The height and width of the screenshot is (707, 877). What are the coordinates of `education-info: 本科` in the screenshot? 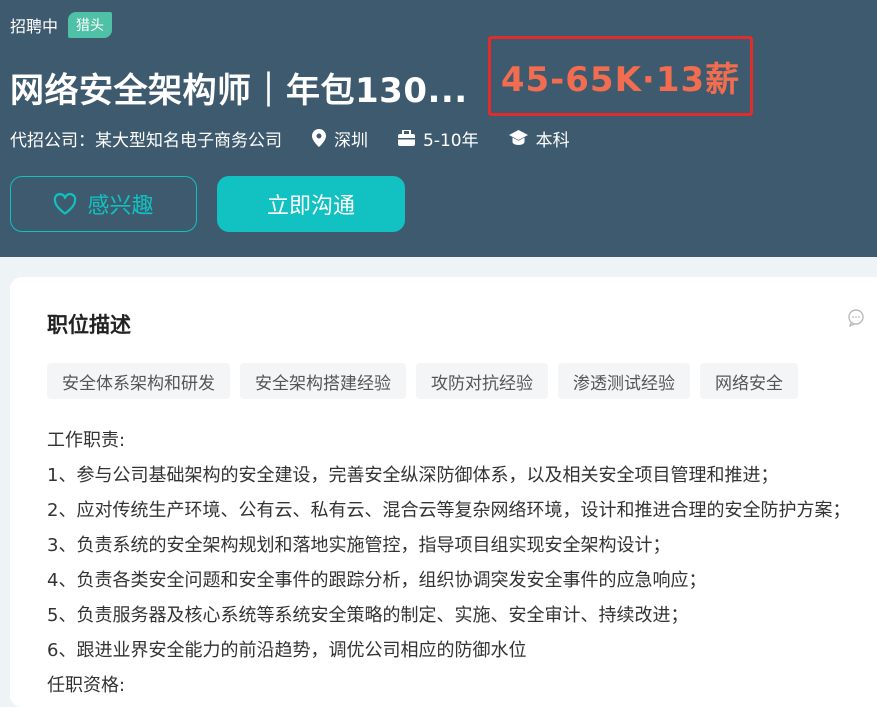 It's located at (539, 138).